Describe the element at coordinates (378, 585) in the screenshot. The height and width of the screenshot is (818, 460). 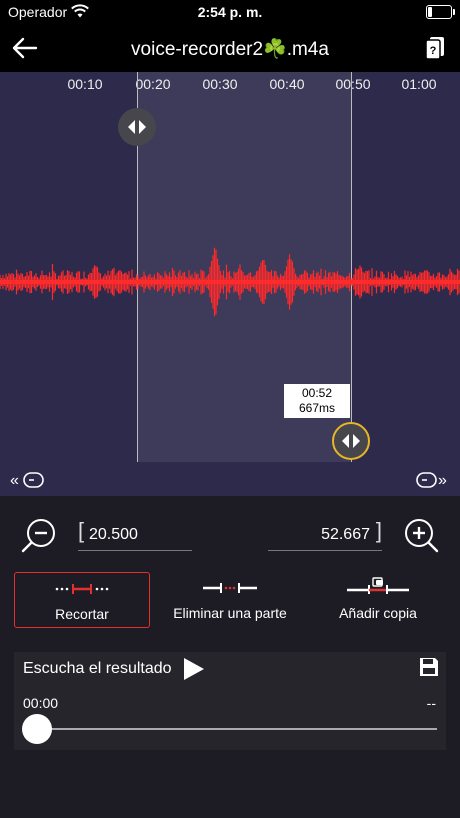
I see `add-copy-icon` at that location.